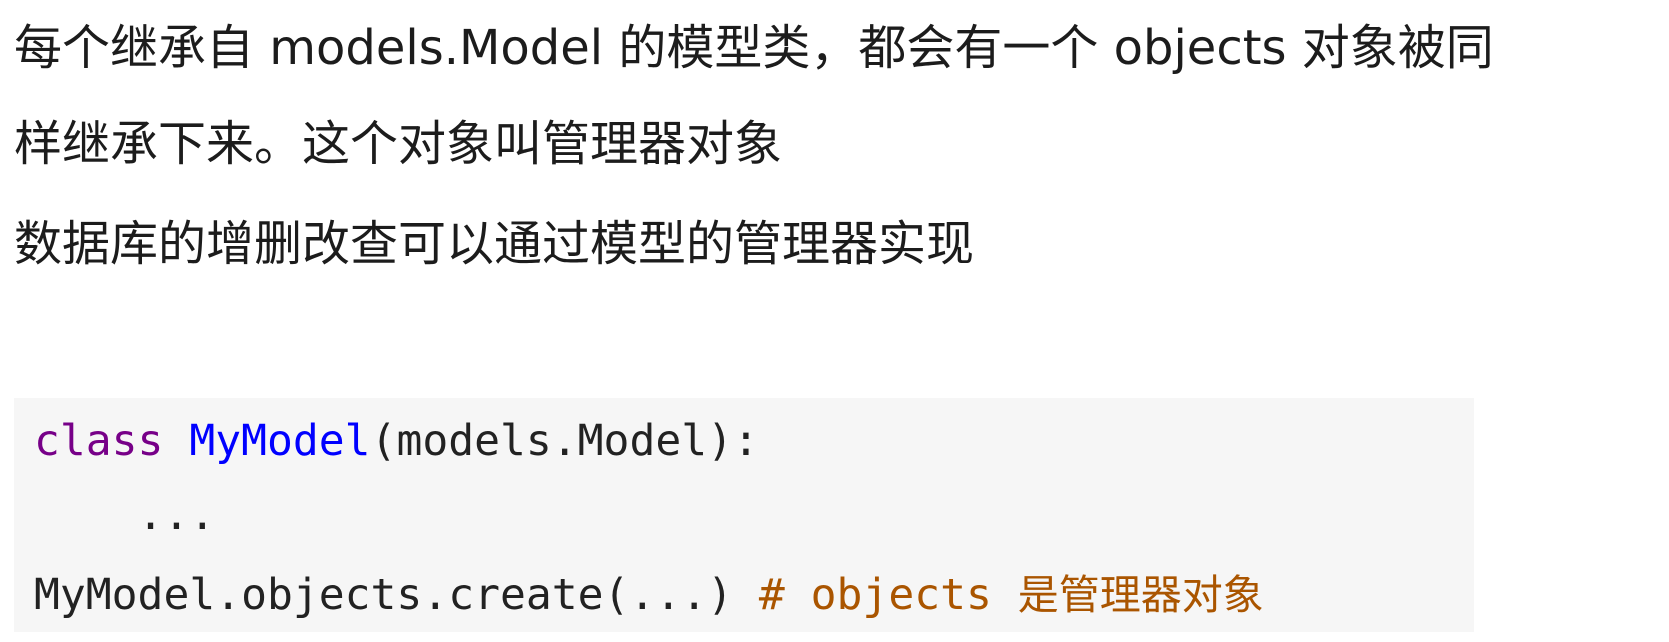 The image size is (1669, 642). I want to click on code-class-base: (models.Model):, so click(564, 441).